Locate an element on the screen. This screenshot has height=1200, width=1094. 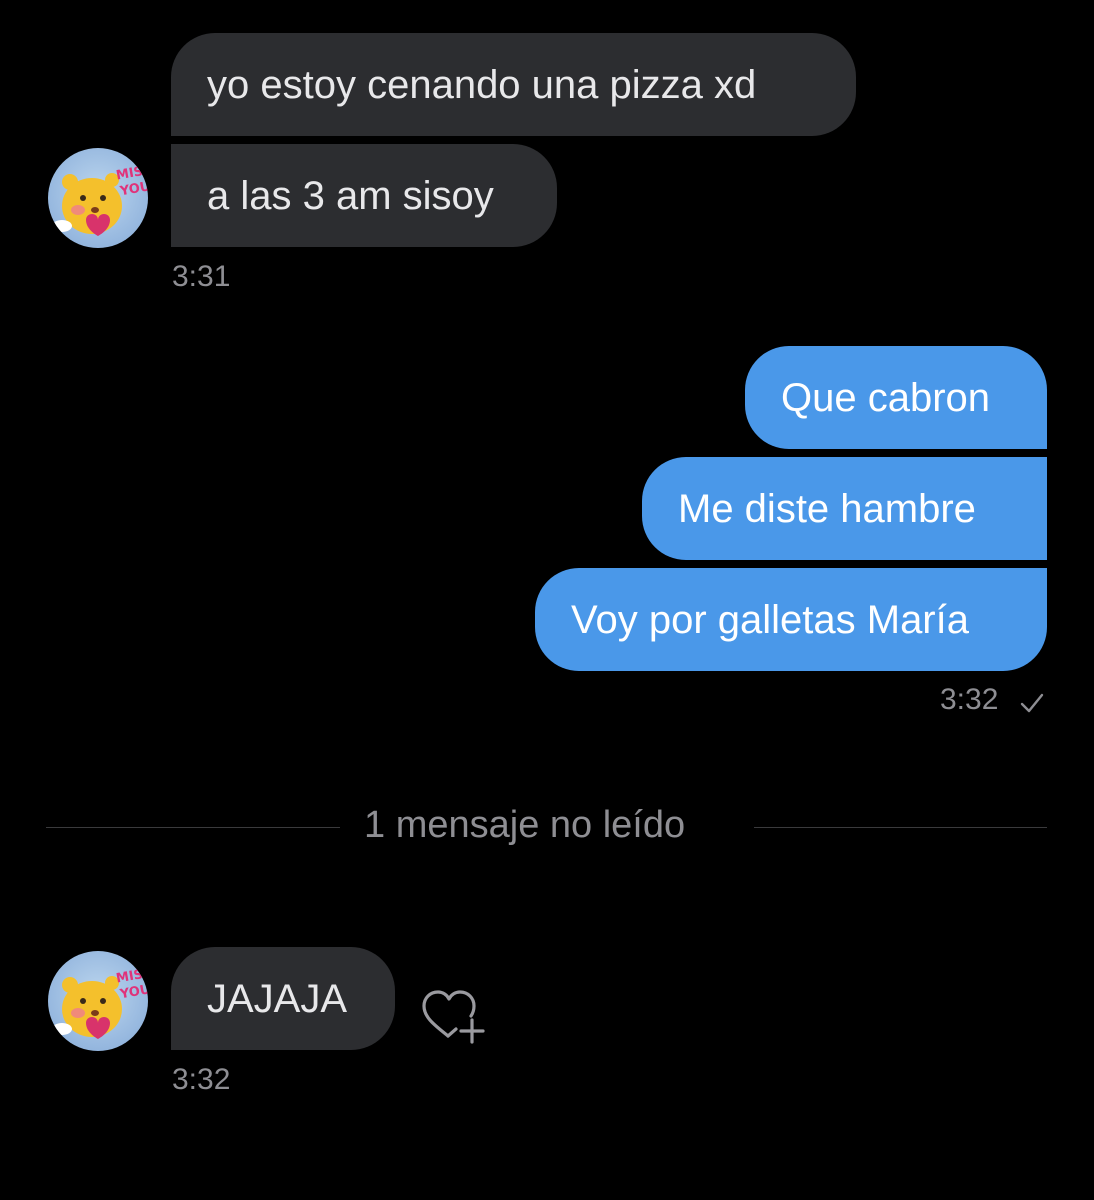
checkmark-icon is located at coordinates (1032, 703).